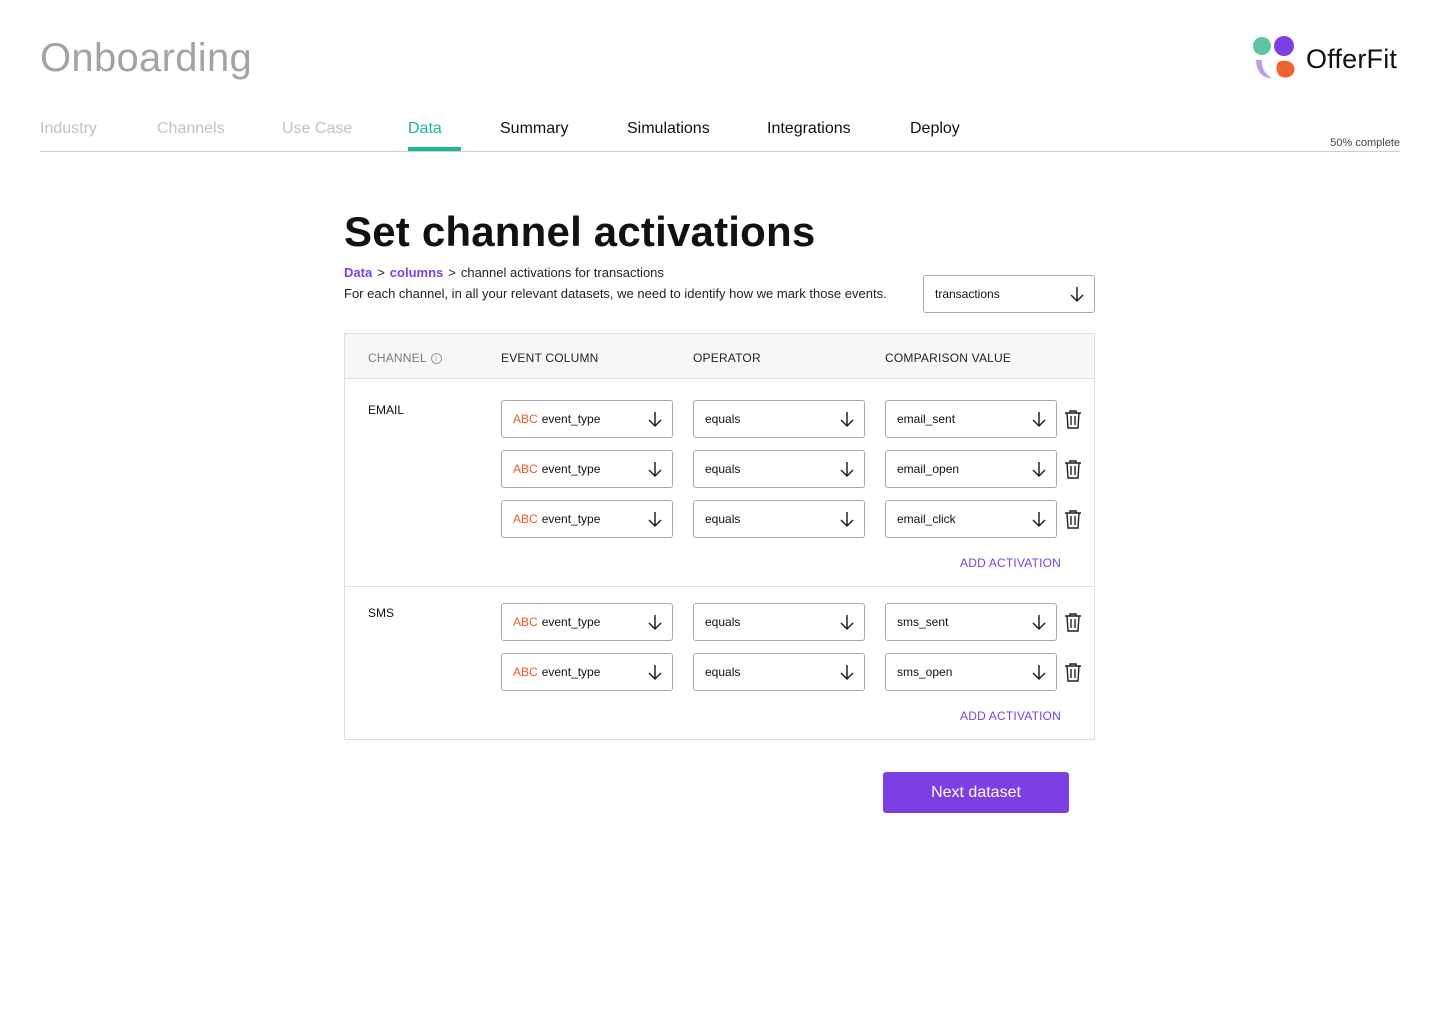  What do you see at coordinates (146, 58) in the screenshot?
I see `page-title: Onboarding` at bounding box center [146, 58].